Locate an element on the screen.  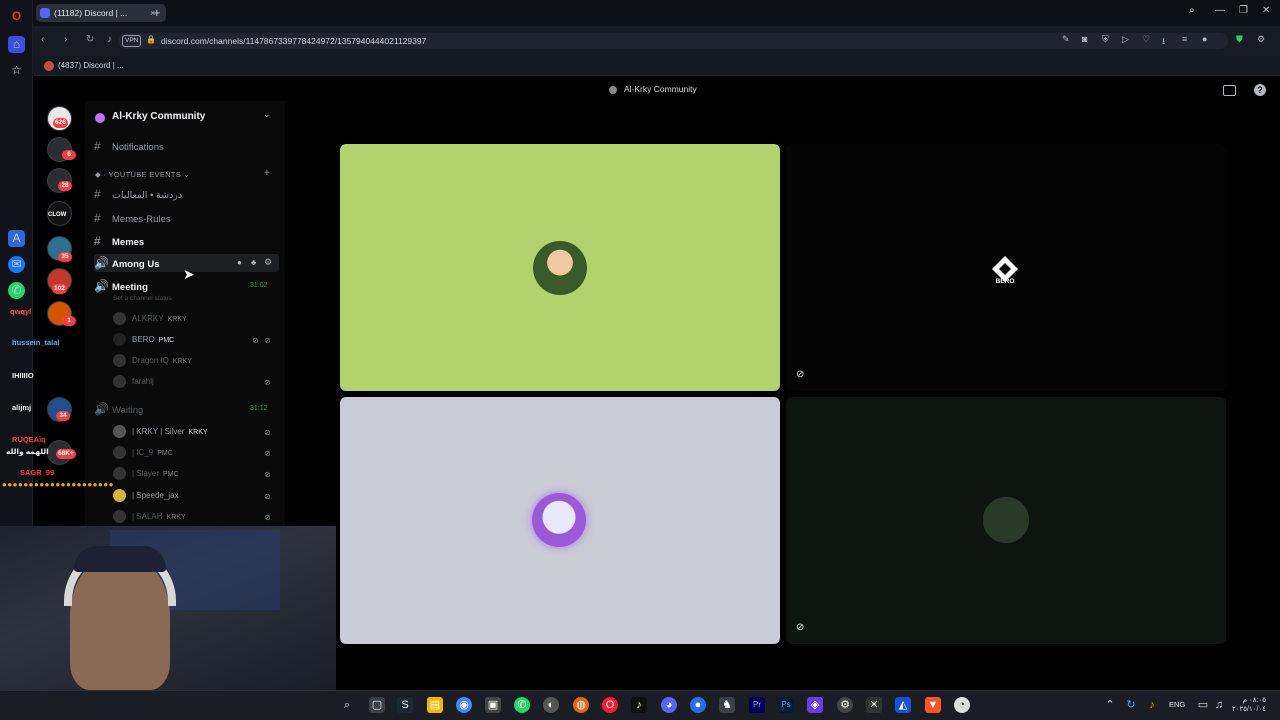
close-window-icon: ✕ is located at coordinates (1266, 10).